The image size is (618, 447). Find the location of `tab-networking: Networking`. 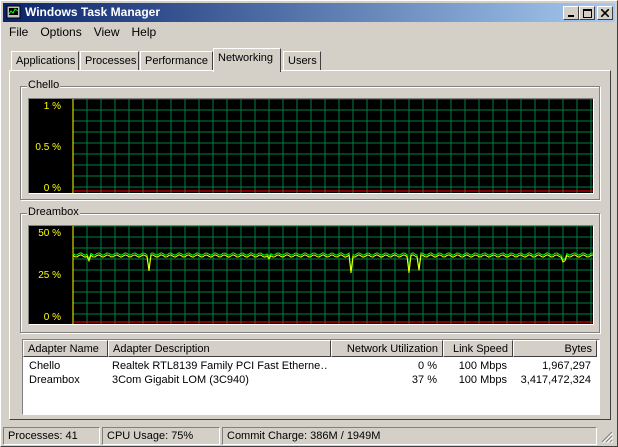

tab-networking: Networking is located at coordinates (247, 60).